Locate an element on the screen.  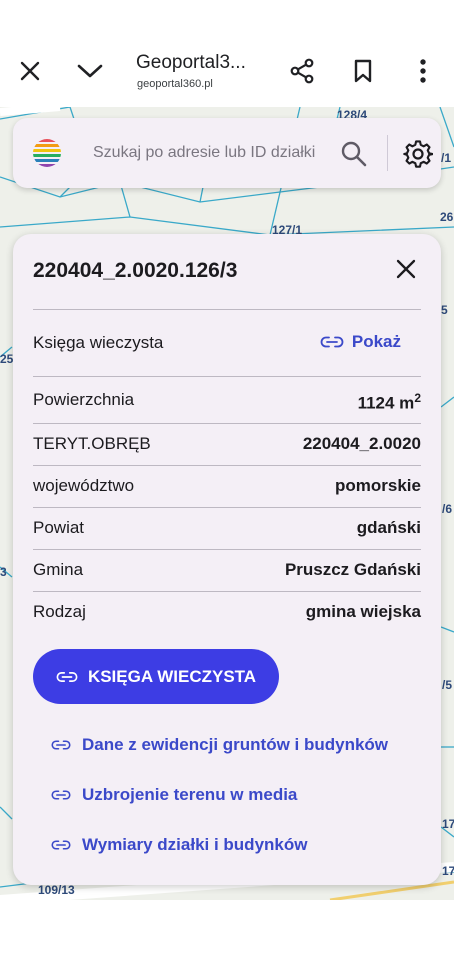
row-value: pomorskie is located at coordinates (378, 485).